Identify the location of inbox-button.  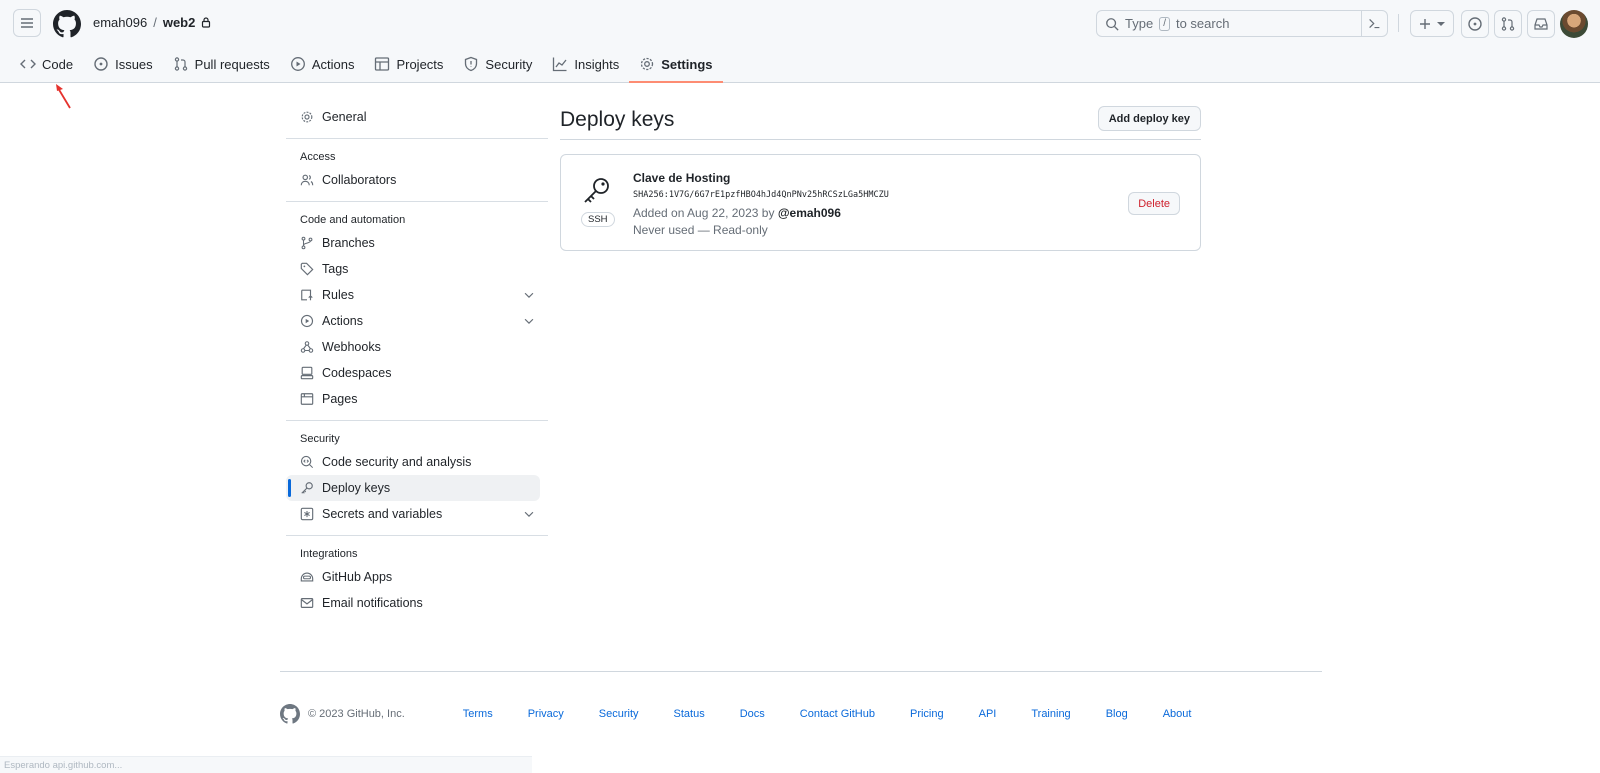
(1541, 24).